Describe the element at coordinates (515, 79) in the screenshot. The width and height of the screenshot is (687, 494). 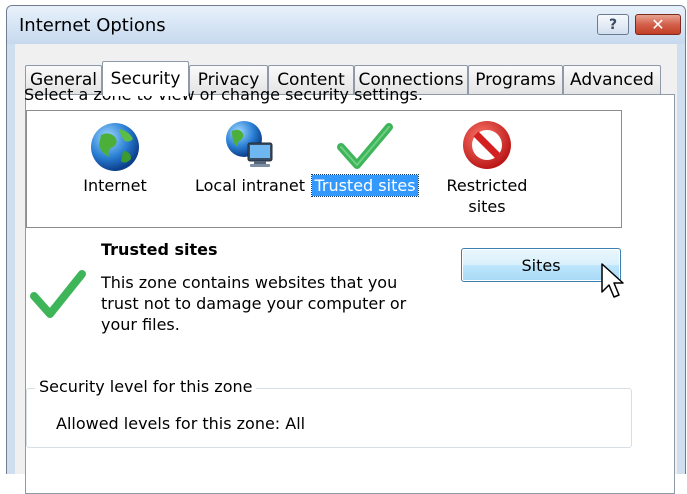
I see `tab-programs: Programs` at that location.